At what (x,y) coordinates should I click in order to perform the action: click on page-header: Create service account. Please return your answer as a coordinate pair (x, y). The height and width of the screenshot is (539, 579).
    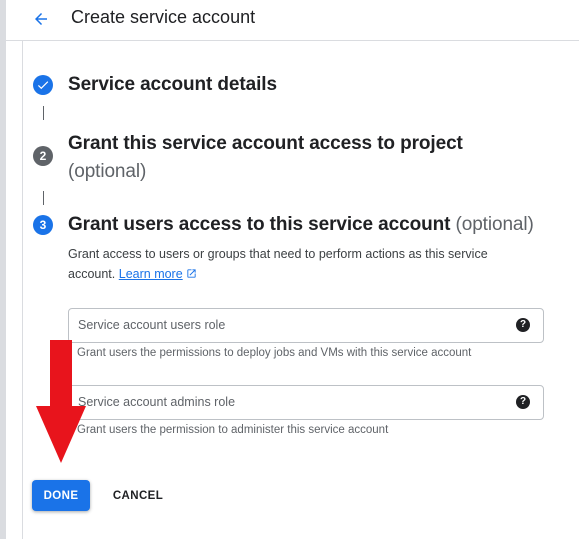
    Looking at the image, I should click on (292, 20).